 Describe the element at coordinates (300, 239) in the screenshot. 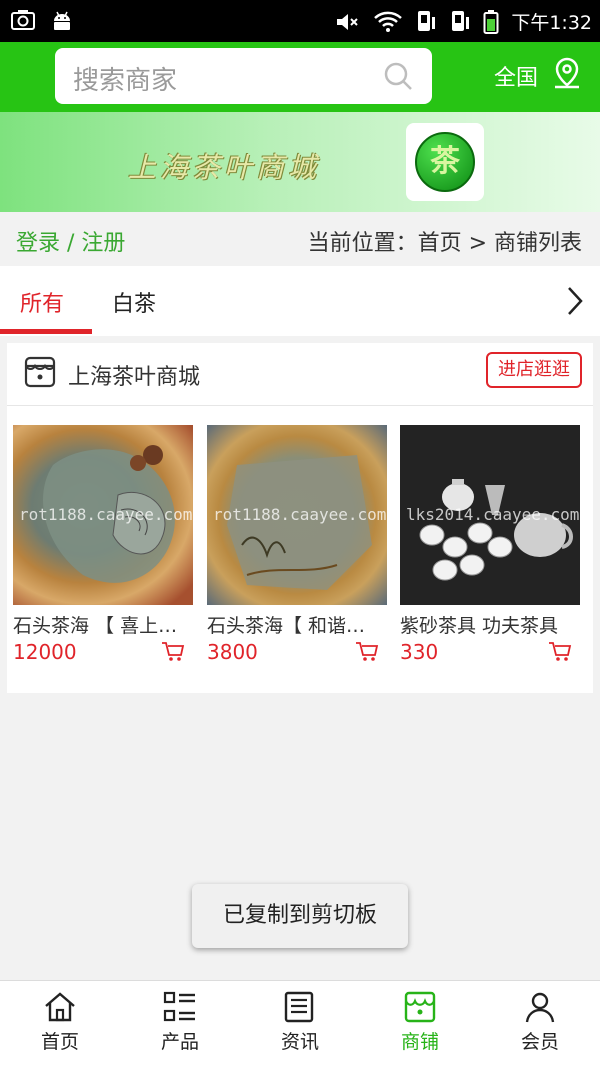

I see `breadcrumb-bar: 登录 / 注册 当前位置：首页 > 商铺列表` at that location.